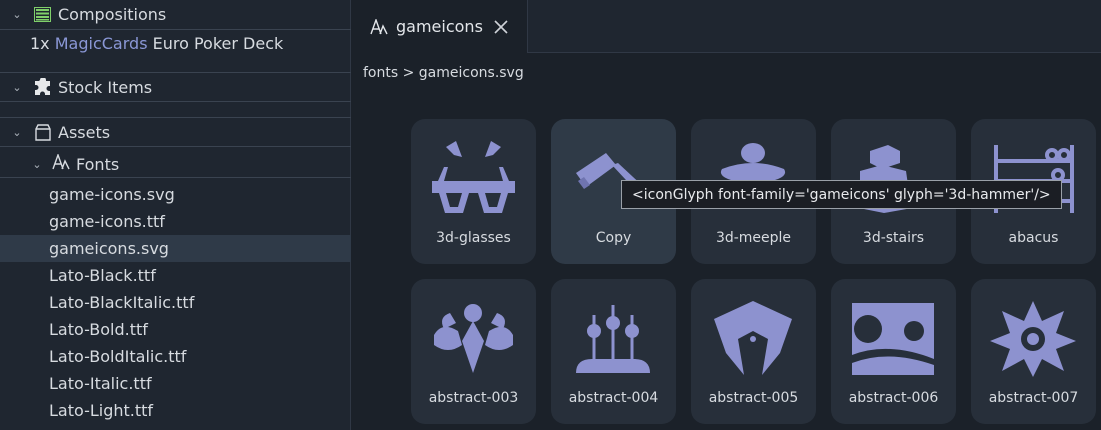 The image size is (1101, 430). Describe the element at coordinates (893, 398) in the screenshot. I see `glyph-label: abstract-006` at that location.